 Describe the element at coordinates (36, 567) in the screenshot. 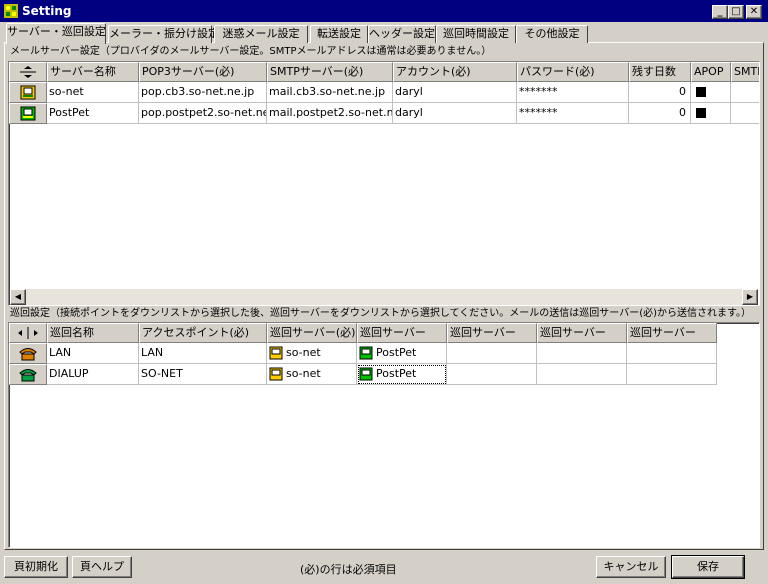

I see `reset-page-button: 頁初期化` at that location.